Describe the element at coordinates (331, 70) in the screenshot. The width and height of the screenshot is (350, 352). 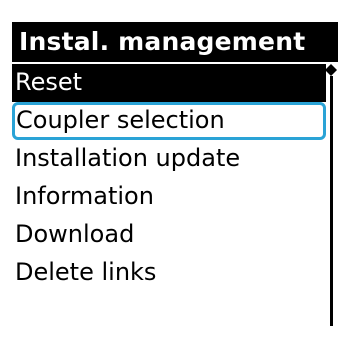
I see `diamond-icon` at that location.